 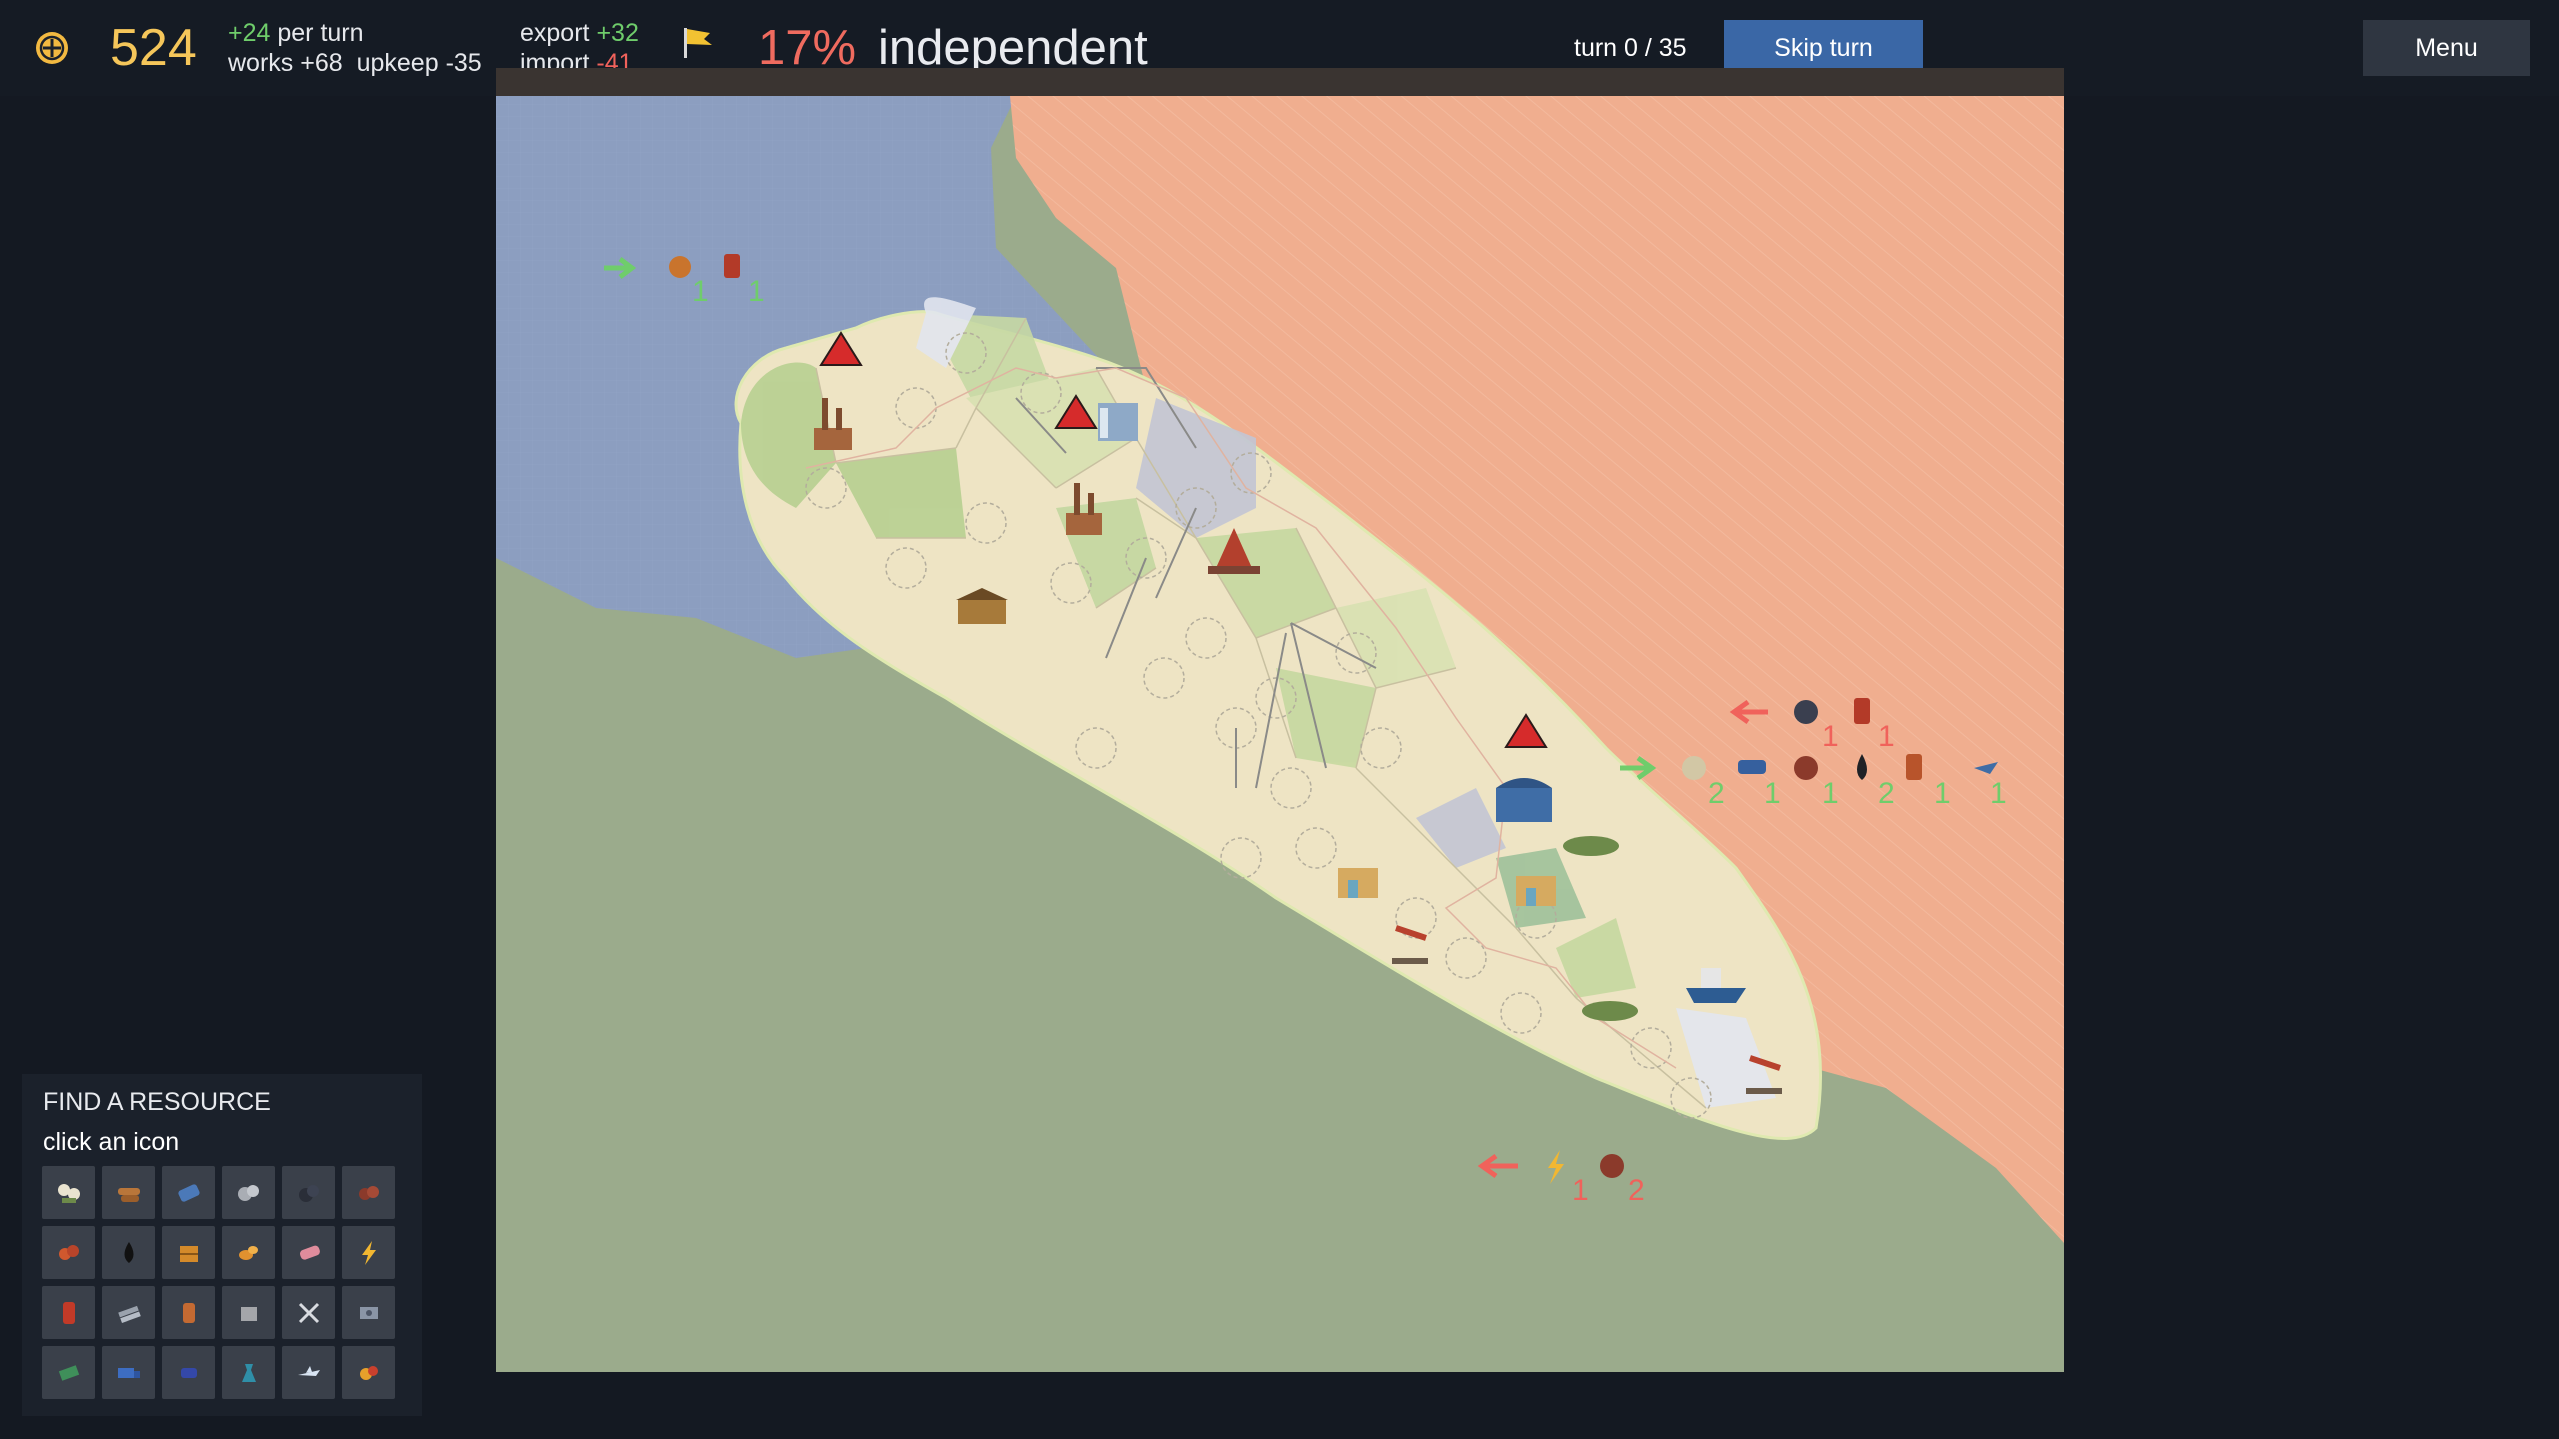 I want to click on chemicals-icon, so click(x=248, y=1372).